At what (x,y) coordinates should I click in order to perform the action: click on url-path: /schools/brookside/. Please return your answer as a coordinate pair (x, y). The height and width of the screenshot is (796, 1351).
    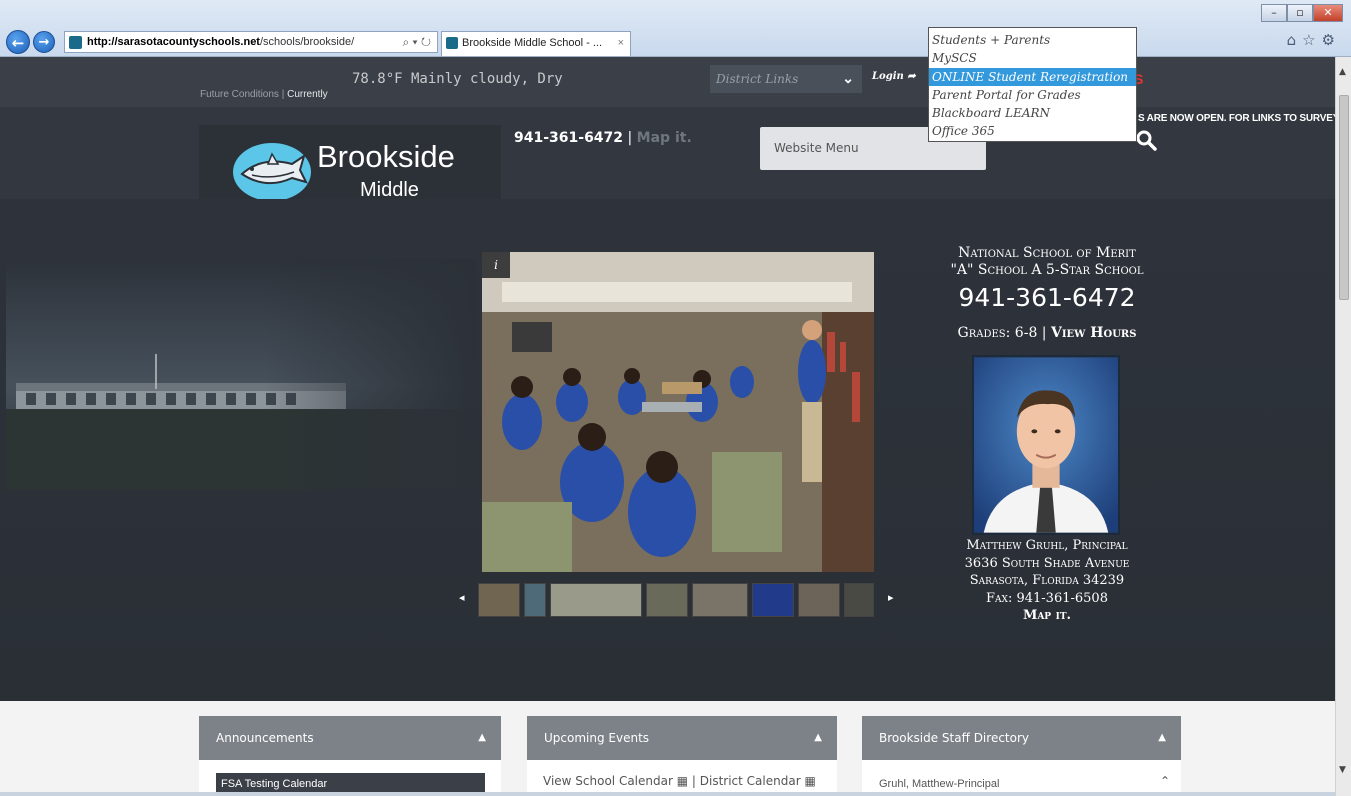
    Looking at the image, I should click on (307, 42).